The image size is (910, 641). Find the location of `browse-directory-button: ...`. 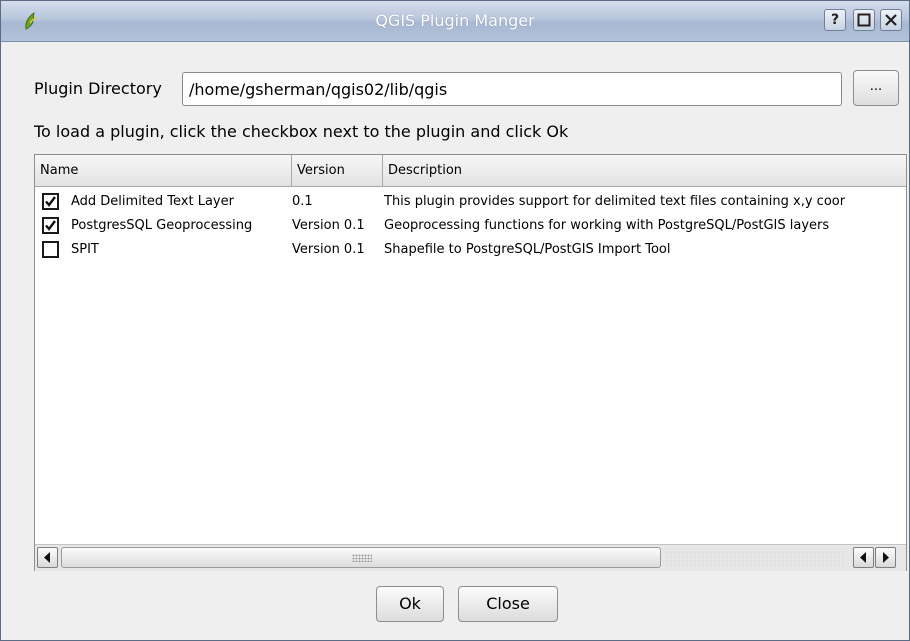

browse-directory-button: ... is located at coordinates (876, 88).